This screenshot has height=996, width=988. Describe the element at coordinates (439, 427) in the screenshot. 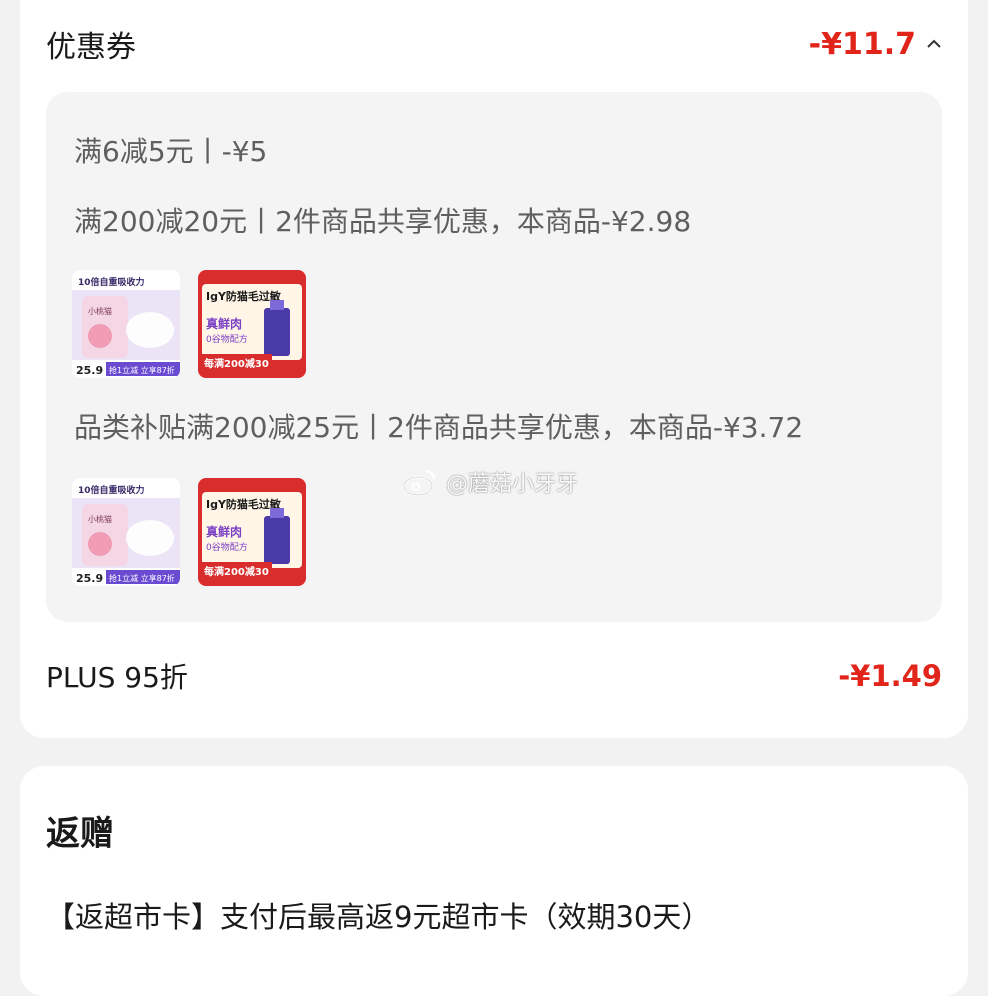

I see `coupon-line: 品类补贴满200减25元丨2件商品共享优惠，本商品-¥3.72` at that location.